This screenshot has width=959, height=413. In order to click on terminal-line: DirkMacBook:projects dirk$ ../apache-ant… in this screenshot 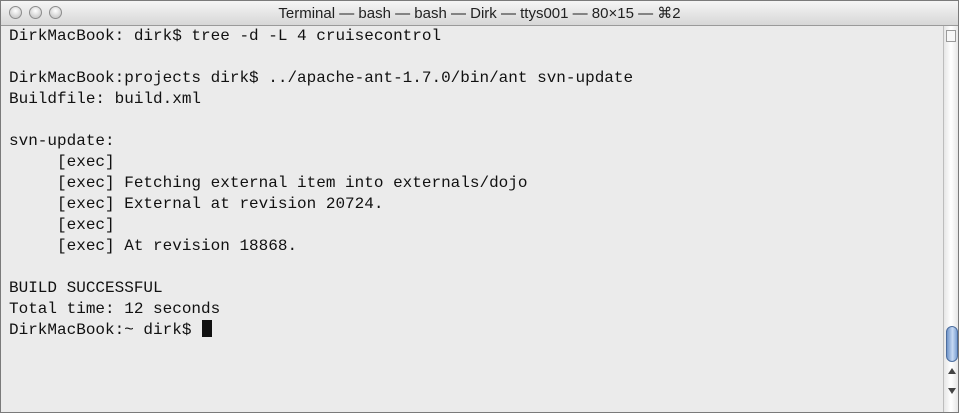, I will do `click(321, 78)`.